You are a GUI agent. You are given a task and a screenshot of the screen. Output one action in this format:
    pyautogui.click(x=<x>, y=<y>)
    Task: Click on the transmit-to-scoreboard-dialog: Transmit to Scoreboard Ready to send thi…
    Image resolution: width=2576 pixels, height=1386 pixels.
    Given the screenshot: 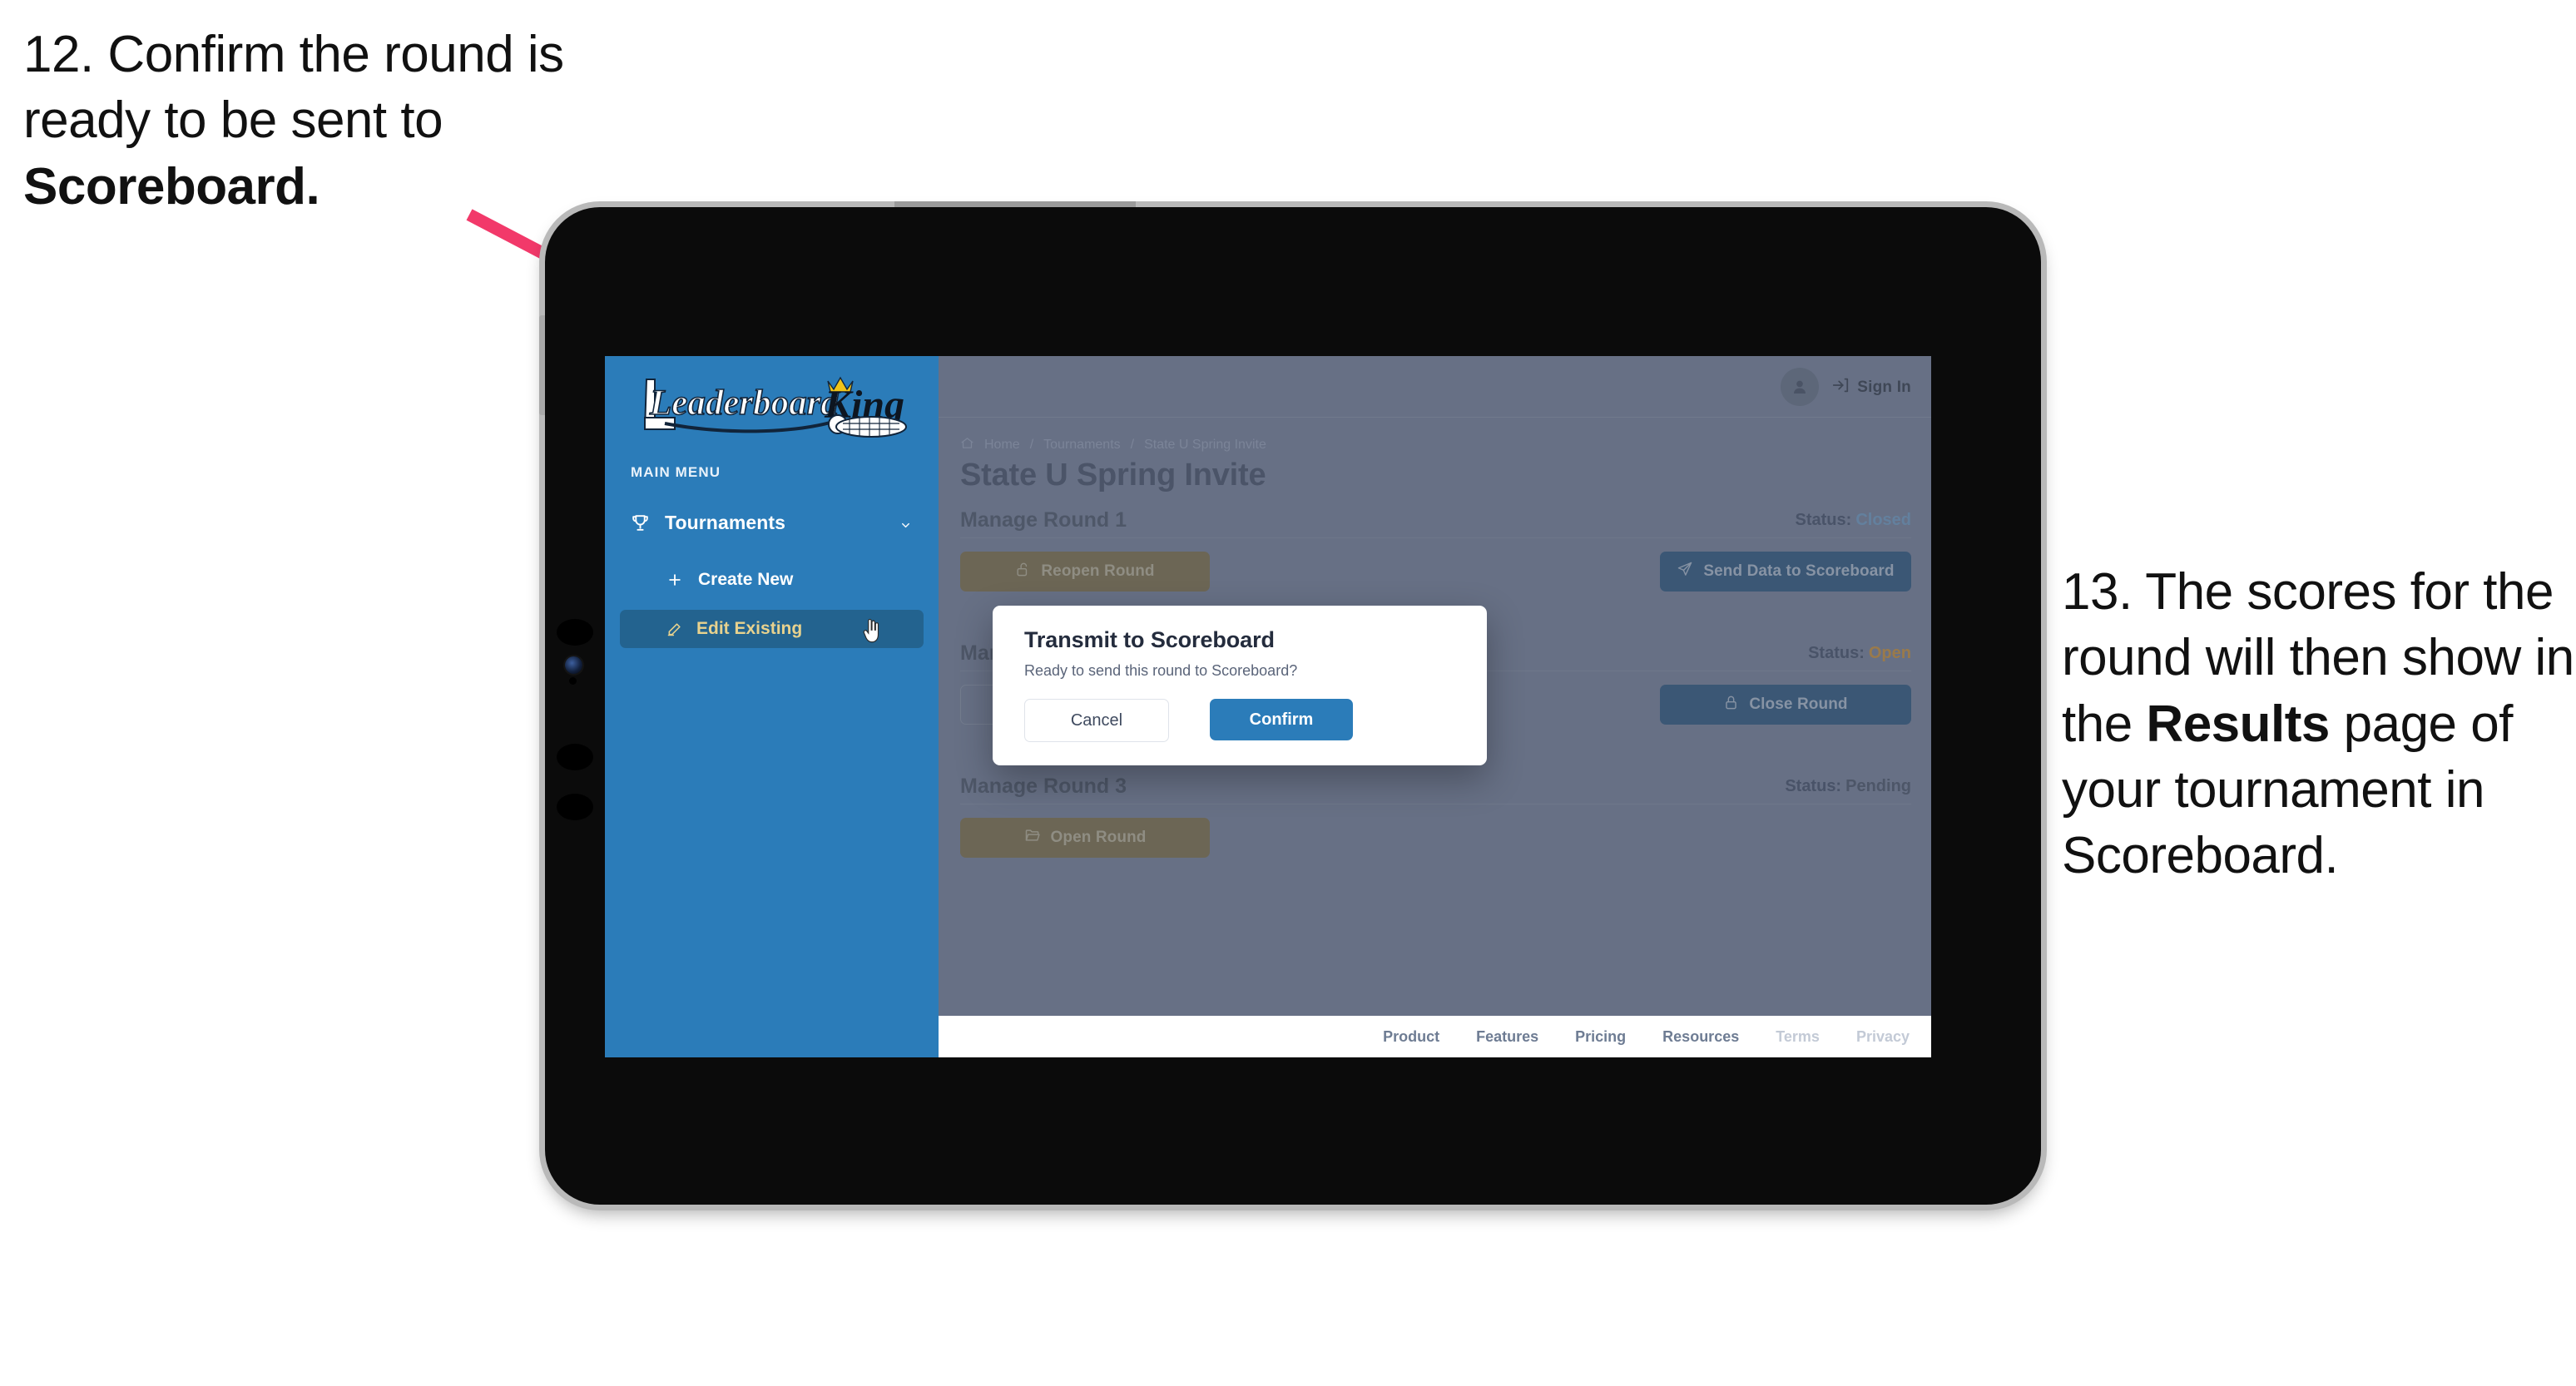 What is the action you would take?
    pyautogui.click(x=1240, y=685)
    